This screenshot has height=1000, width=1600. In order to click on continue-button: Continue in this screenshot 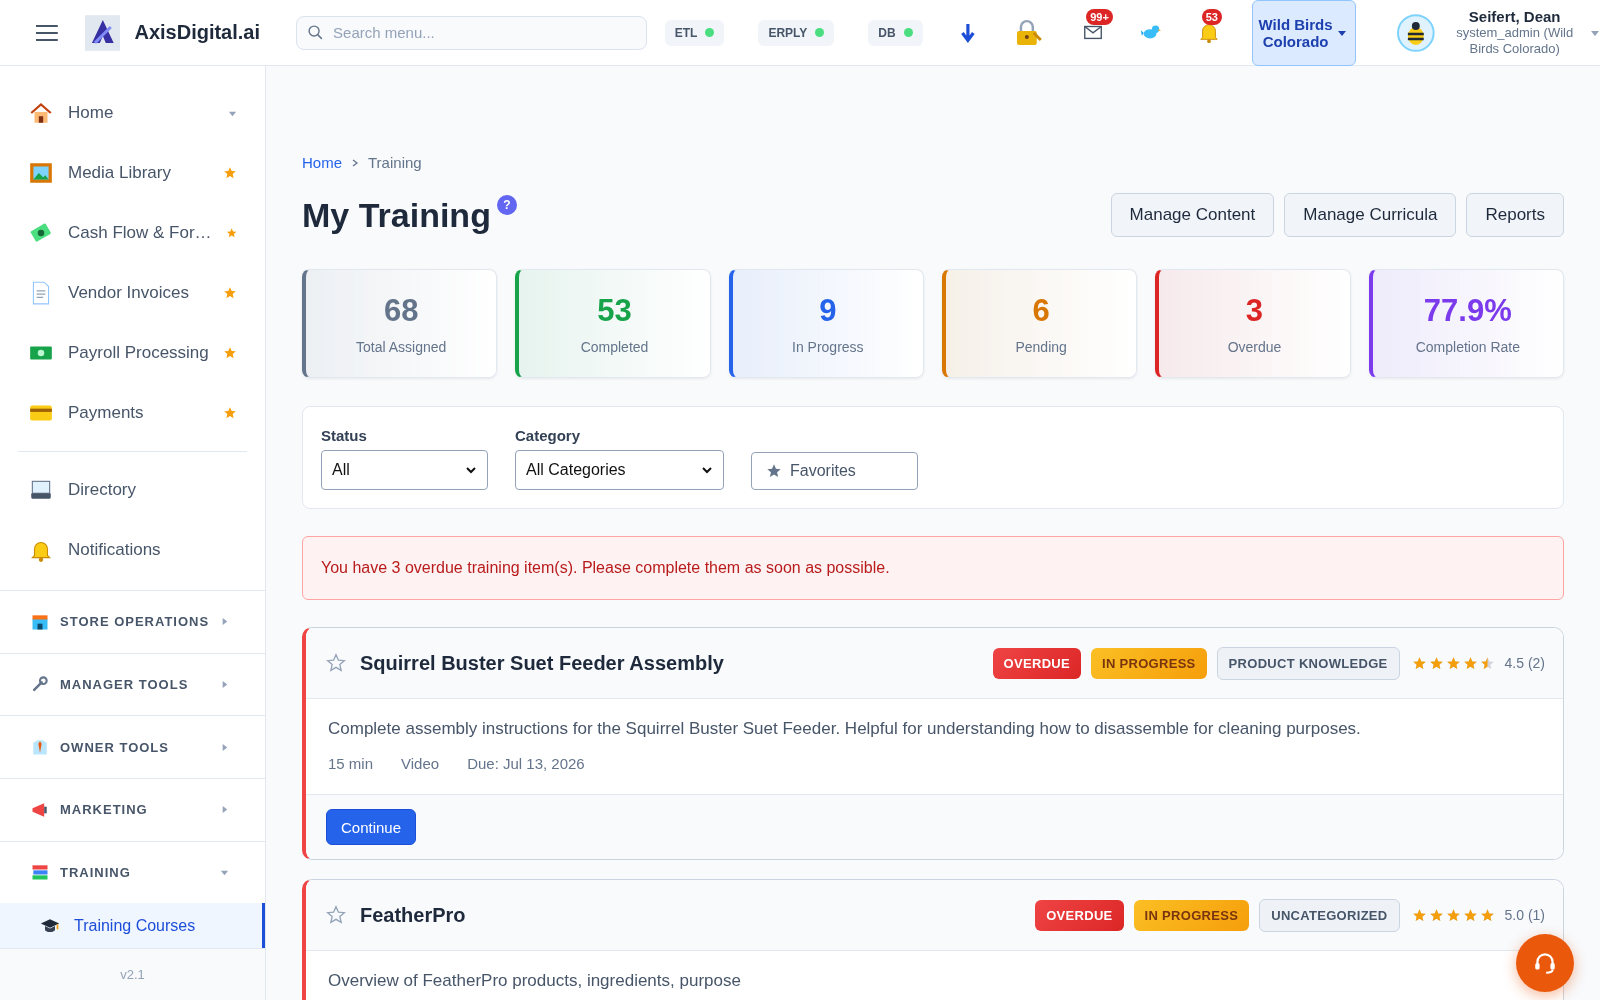, I will do `click(371, 827)`.